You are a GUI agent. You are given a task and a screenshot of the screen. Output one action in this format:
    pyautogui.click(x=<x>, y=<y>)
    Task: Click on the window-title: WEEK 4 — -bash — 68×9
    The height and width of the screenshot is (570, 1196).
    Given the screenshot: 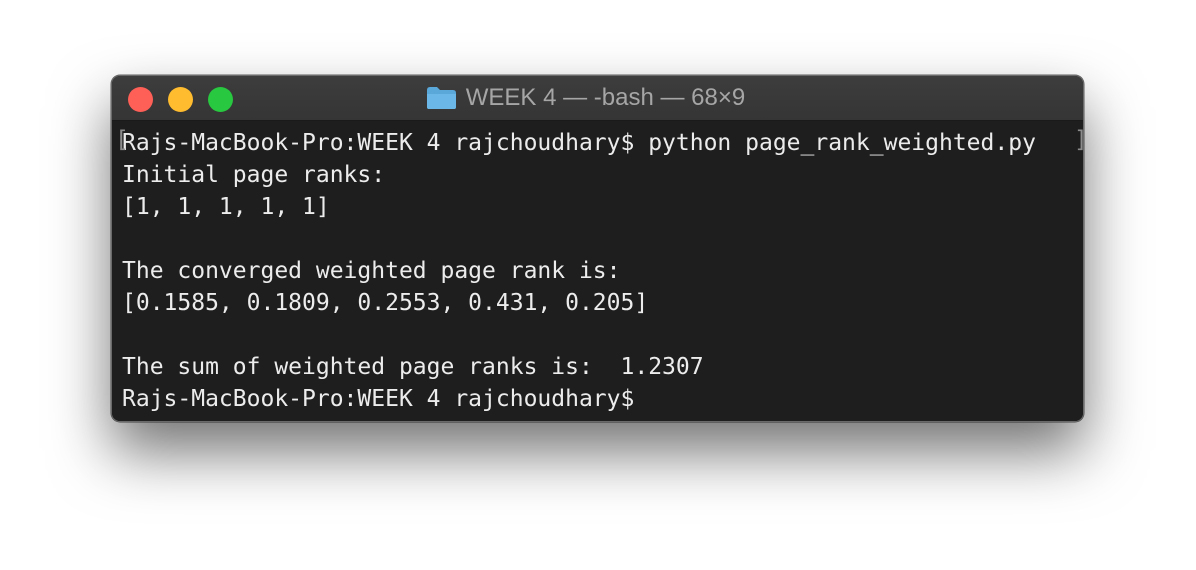 What is the action you would take?
    pyautogui.click(x=605, y=97)
    